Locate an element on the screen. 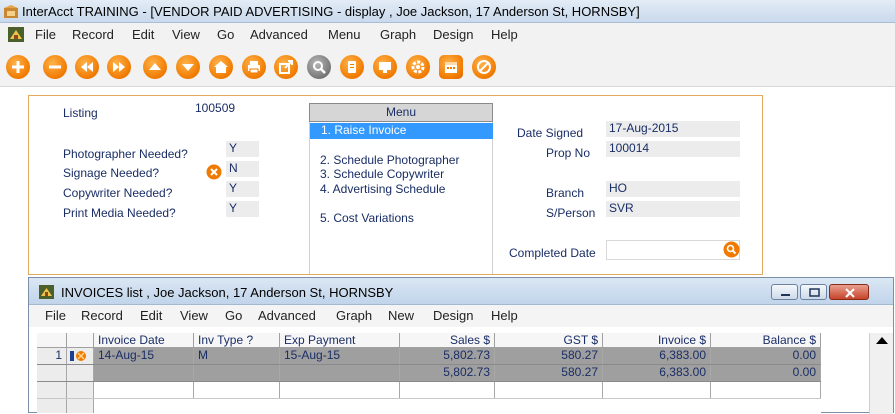  invoices-menu-help: Help is located at coordinates (504, 315).